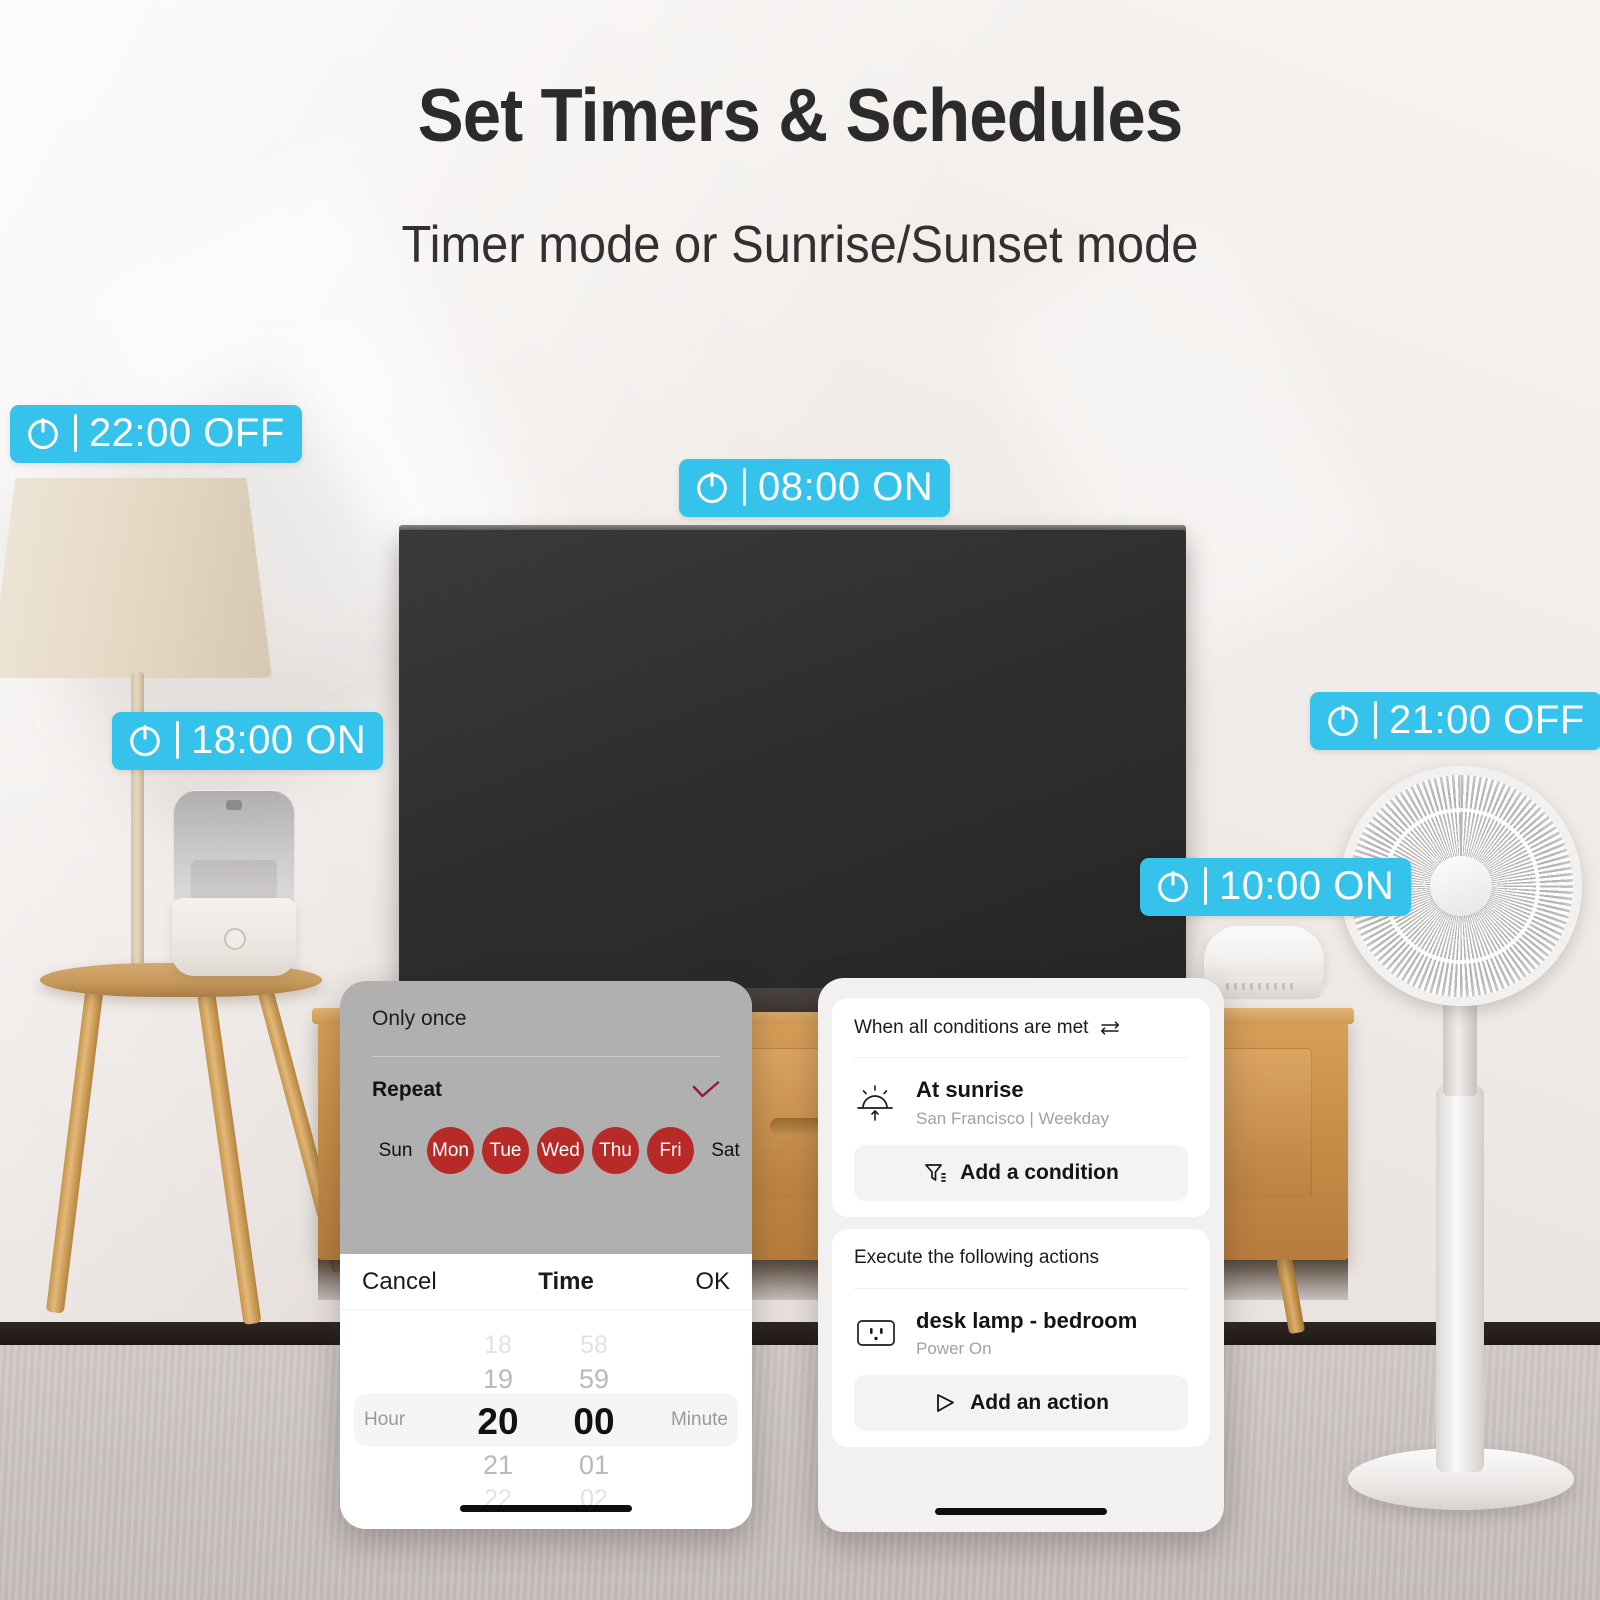  What do you see at coordinates (546, 1090) in the screenshot?
I see `repeat-row: Repeat` at bounding box center [546, 1090].